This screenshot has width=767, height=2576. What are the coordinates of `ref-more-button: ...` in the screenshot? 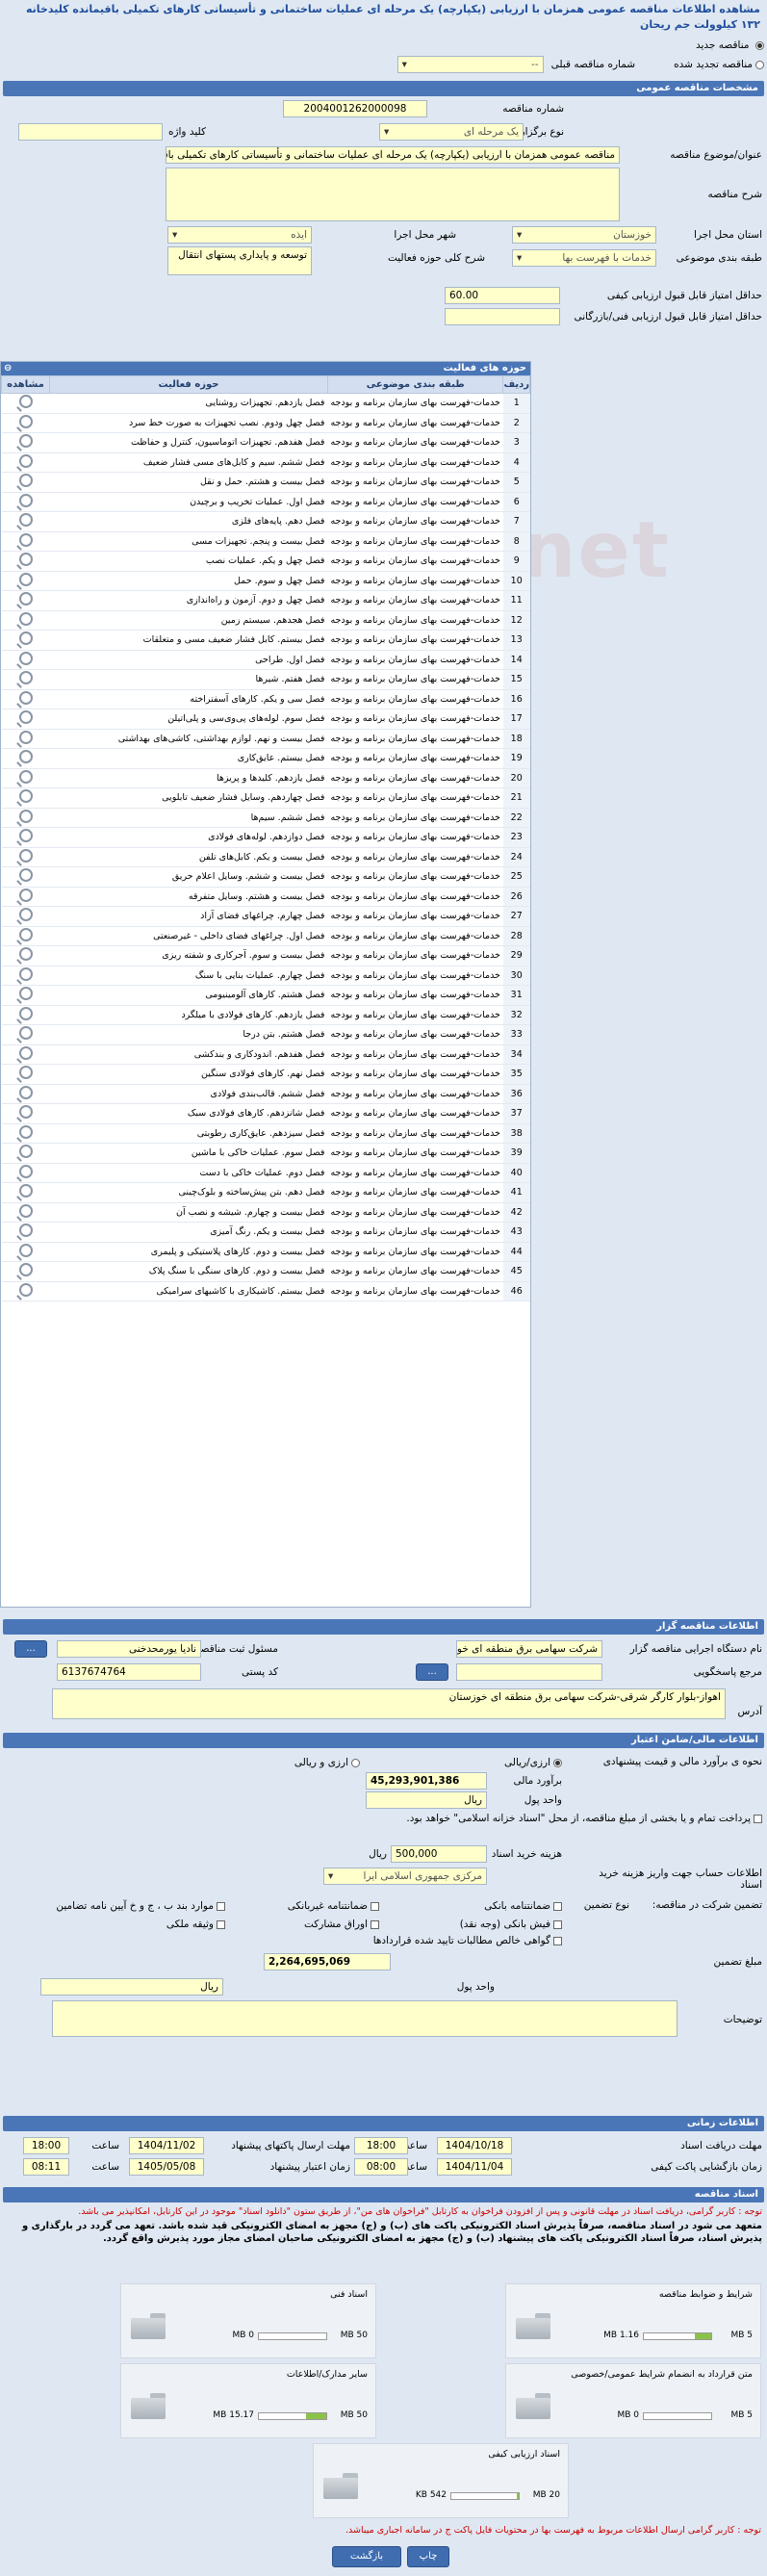 It's located at (432, 1672).